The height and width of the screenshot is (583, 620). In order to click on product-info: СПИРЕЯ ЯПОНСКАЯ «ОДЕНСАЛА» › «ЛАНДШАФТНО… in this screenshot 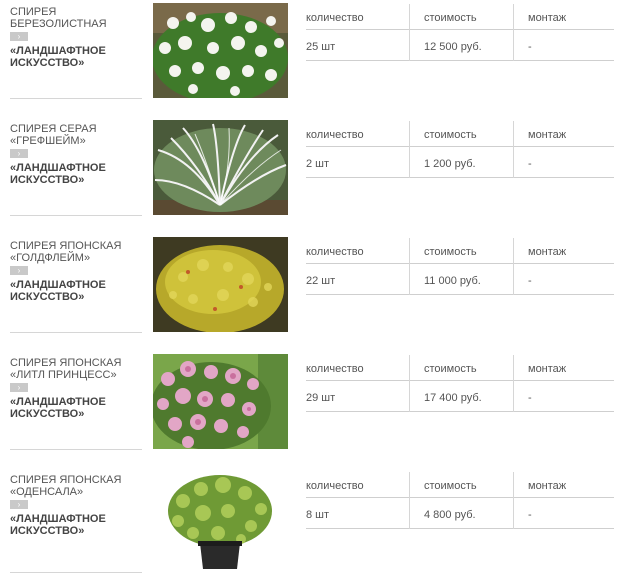, I will do `click(76, 520)`.